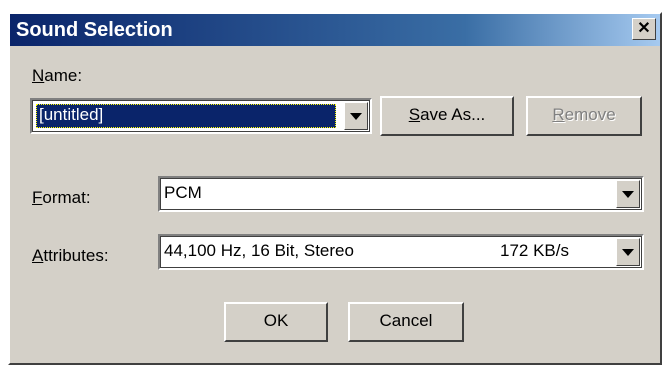  What do you see at coordinates (401, 252) in the screenshot?
I see `attributes-combobox: 44,100 Hz, 16 Bit, Stereo 172 KB/s` at bounding box center [401, 252].